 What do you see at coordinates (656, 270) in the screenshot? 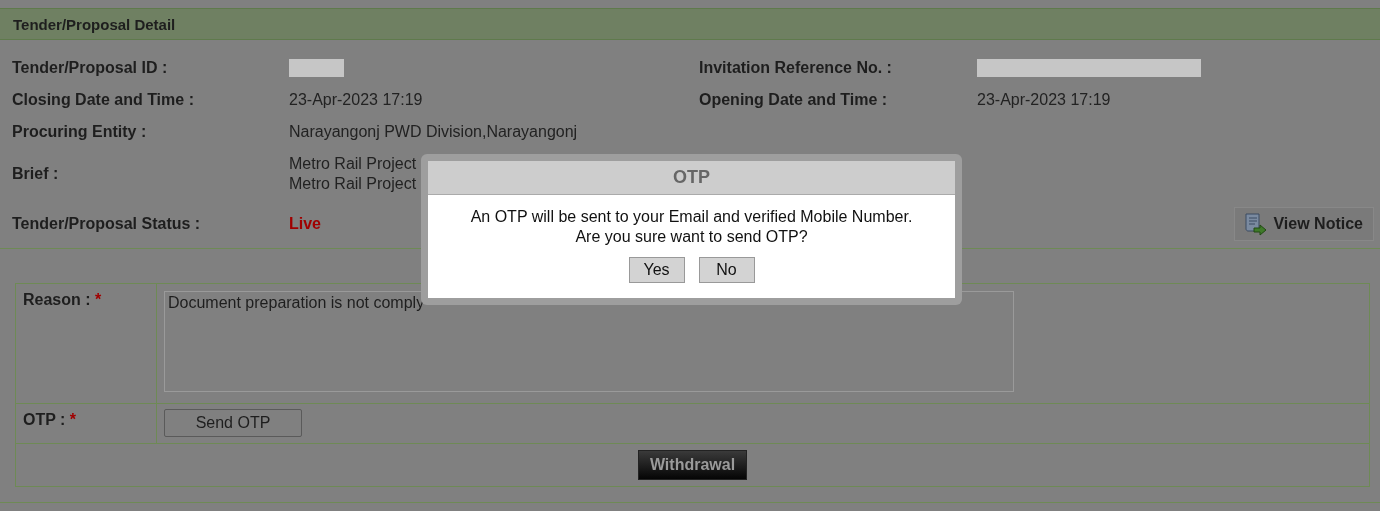
I see `dialog-button: Yes` at bounding box center [656, 270].